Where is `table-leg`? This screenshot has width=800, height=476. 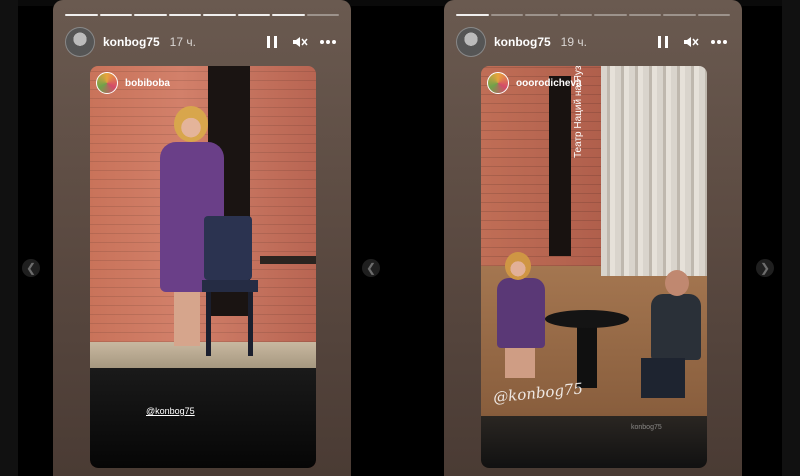
table-leg is located at coordinates (587, 355).